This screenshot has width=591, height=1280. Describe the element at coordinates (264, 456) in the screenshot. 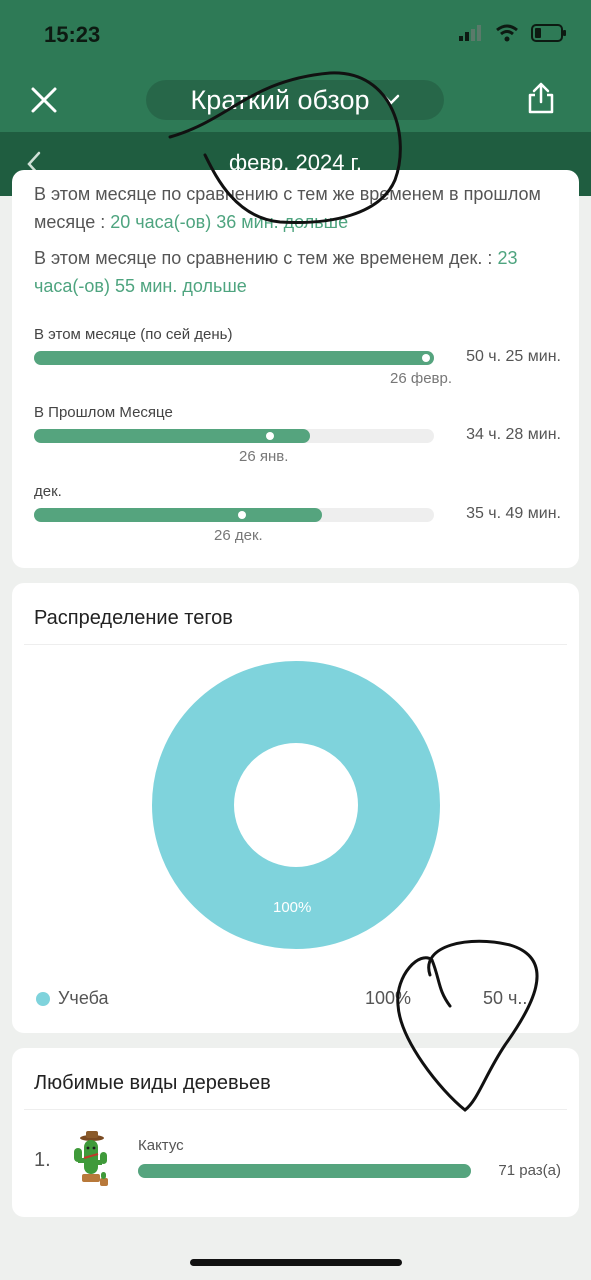

I see `bar-date-last-month: 26 янв.` at that location.